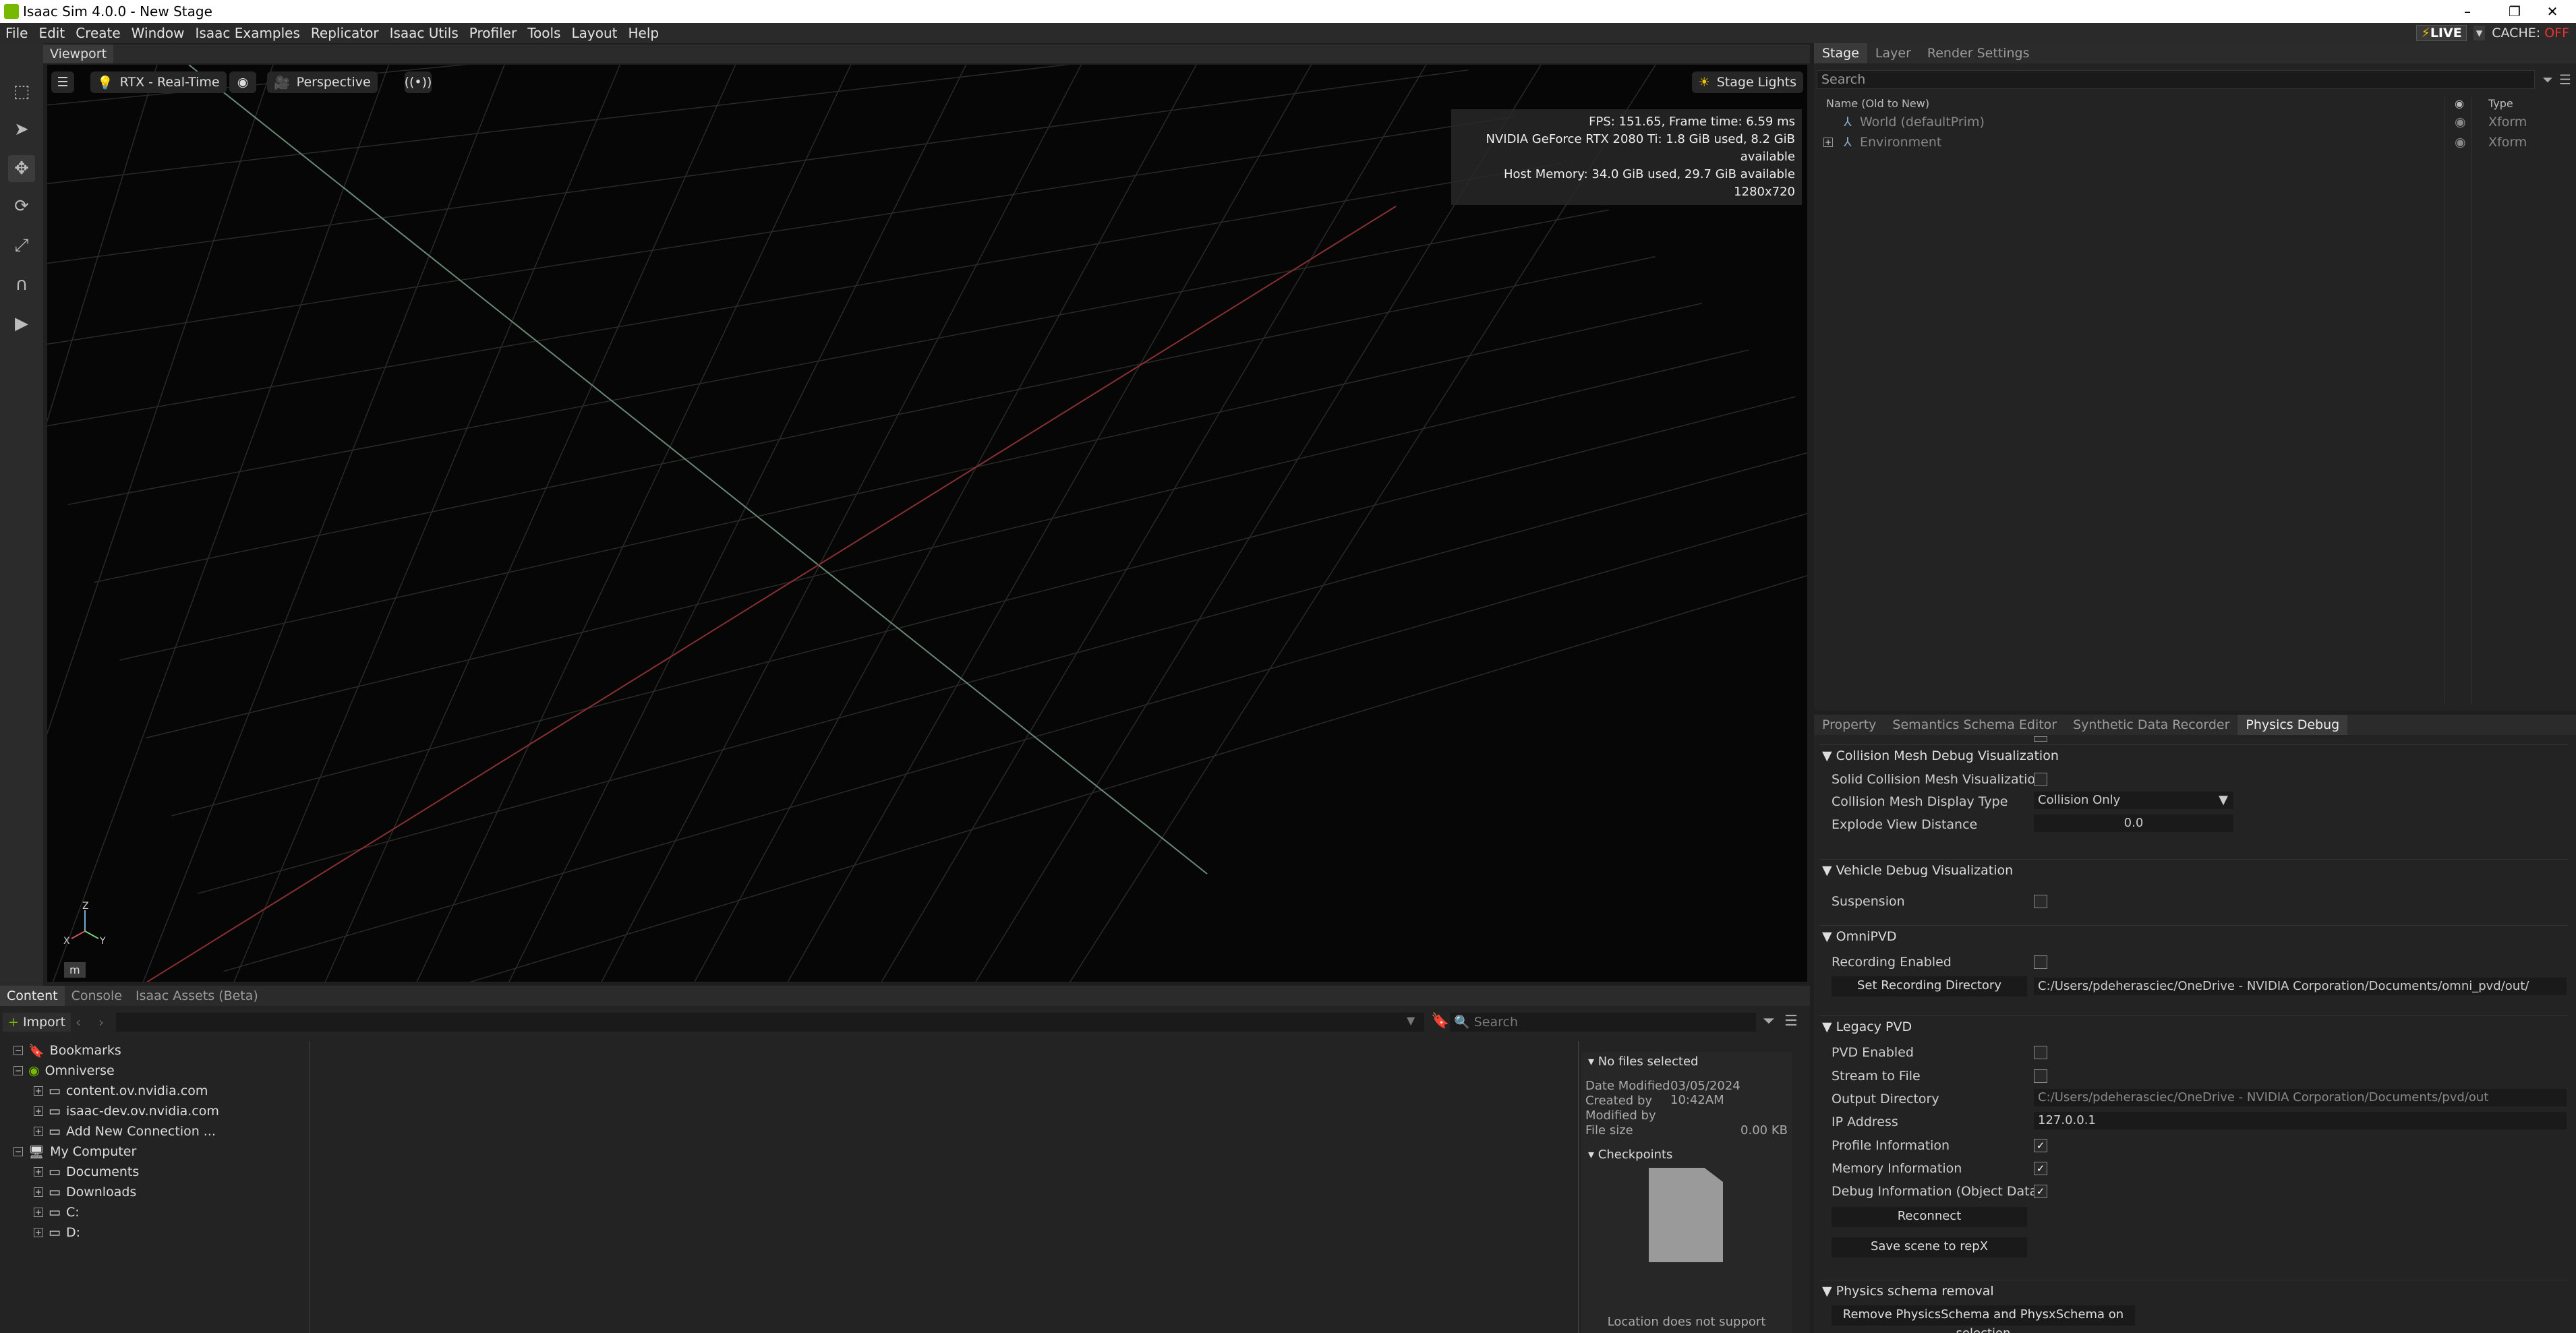  Describe the element at coordinates (323, 82) in the screenshot. I see `camera-button: 🎥 Perspective` at that location.